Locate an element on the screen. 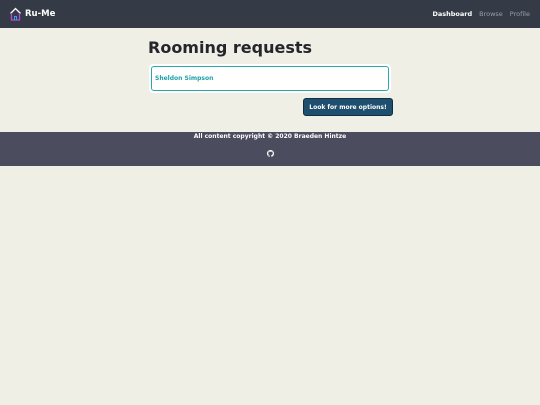 This screenshot has width=540, height=405. request-card-inner: Sheldon Simpson is located at coordinates (270, 78).